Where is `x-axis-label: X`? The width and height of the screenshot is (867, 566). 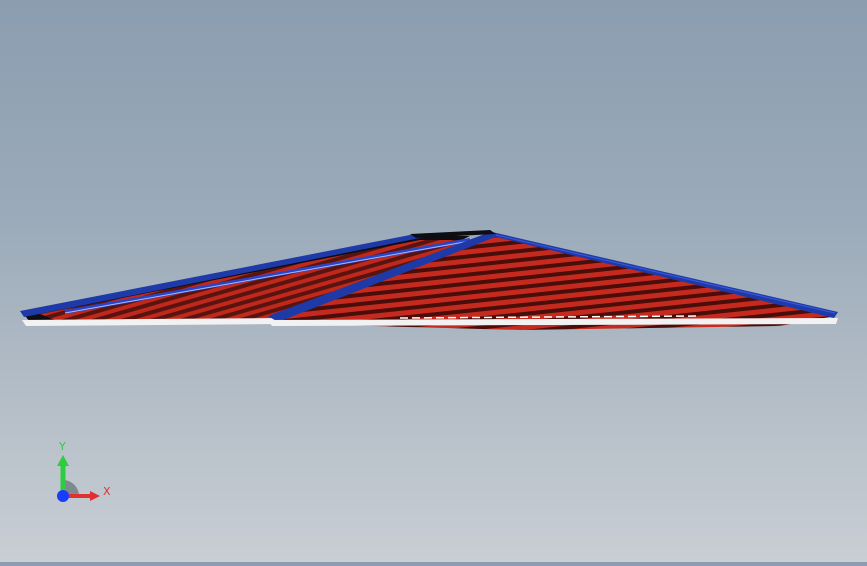 x-axis-label: X is located at coordinates (107, 491).